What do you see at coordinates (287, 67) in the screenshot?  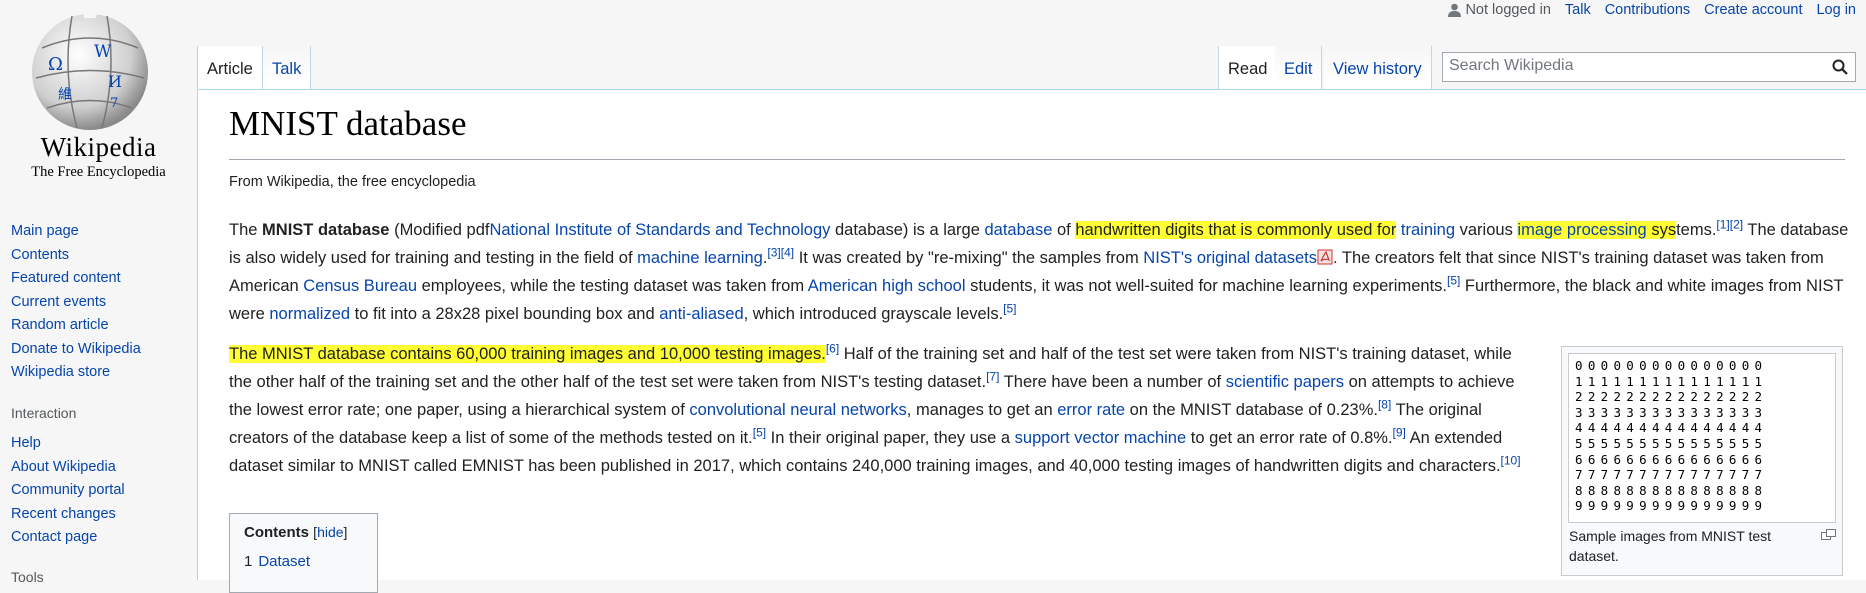 I see `tab-talk: Talk` at bounding box center [287, 67].